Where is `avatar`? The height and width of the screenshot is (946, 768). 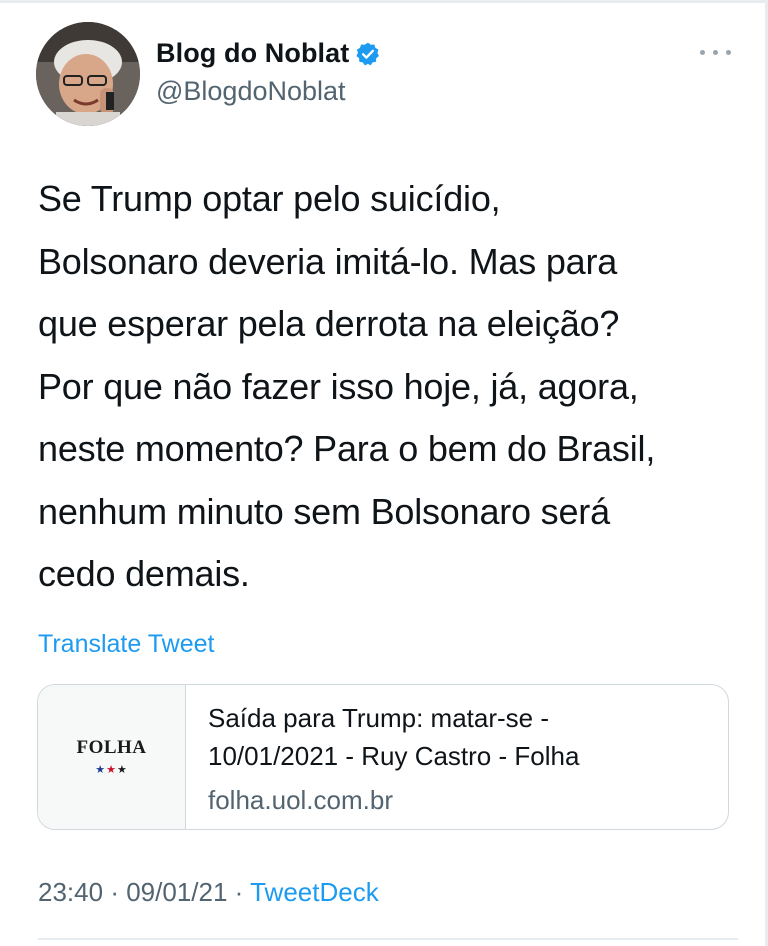
avatar is located at coordinates (88, 74).